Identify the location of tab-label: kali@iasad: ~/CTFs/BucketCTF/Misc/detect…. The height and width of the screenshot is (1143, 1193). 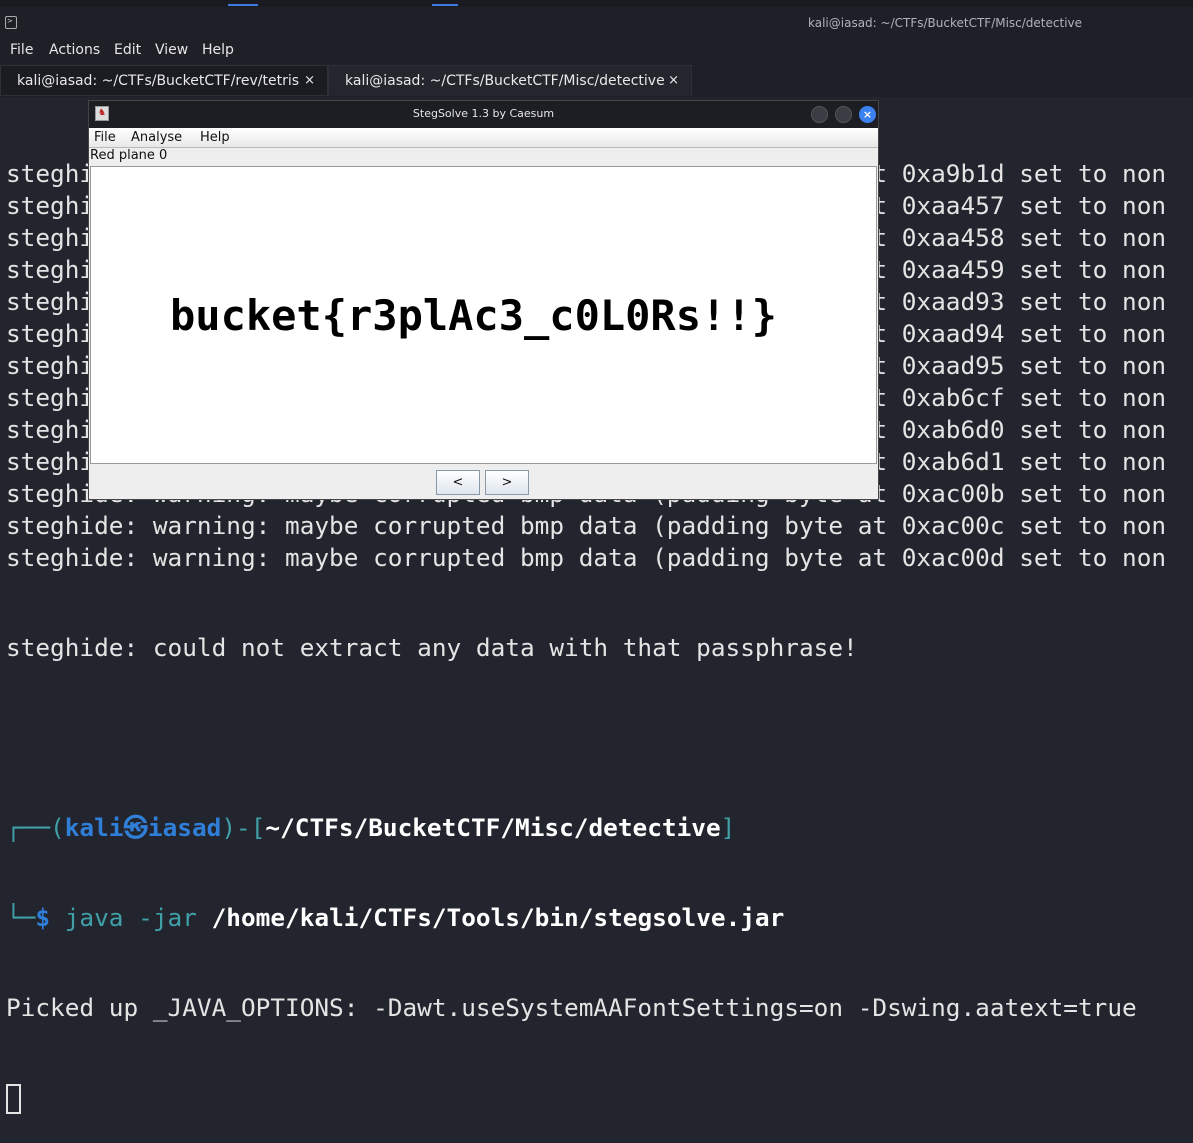
(505, 81).